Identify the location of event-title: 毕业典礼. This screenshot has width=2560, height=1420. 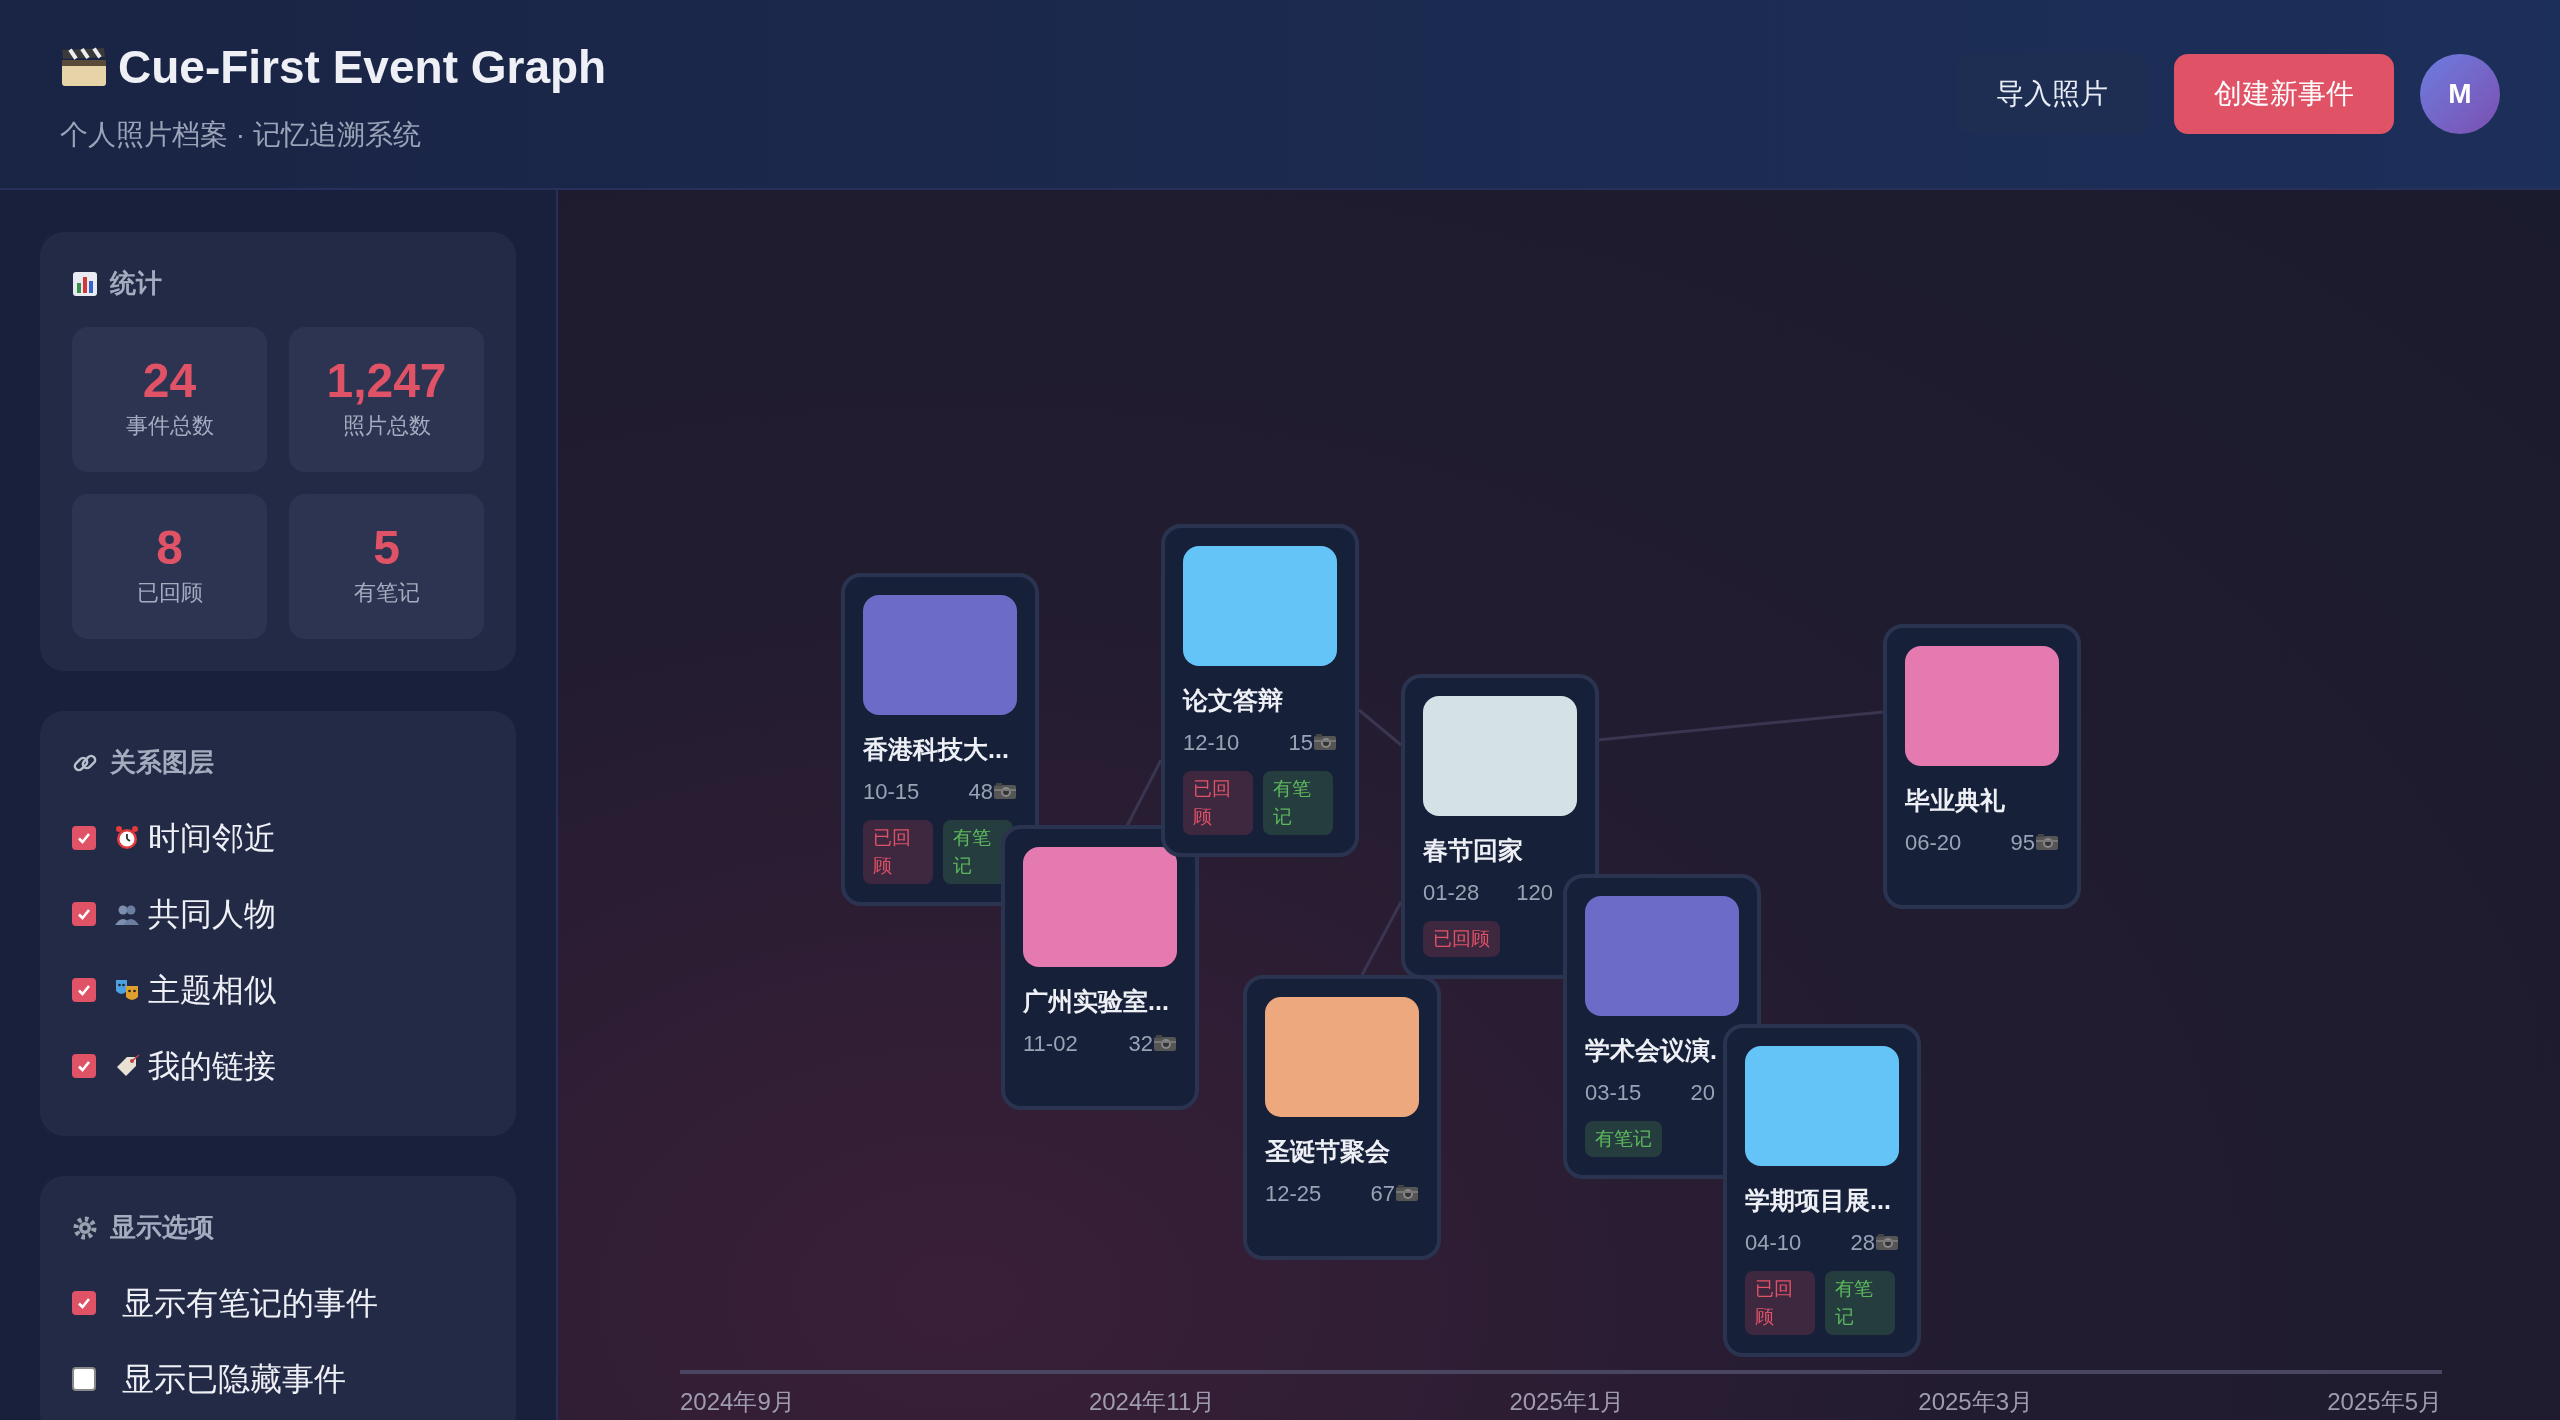
(1955, 800).